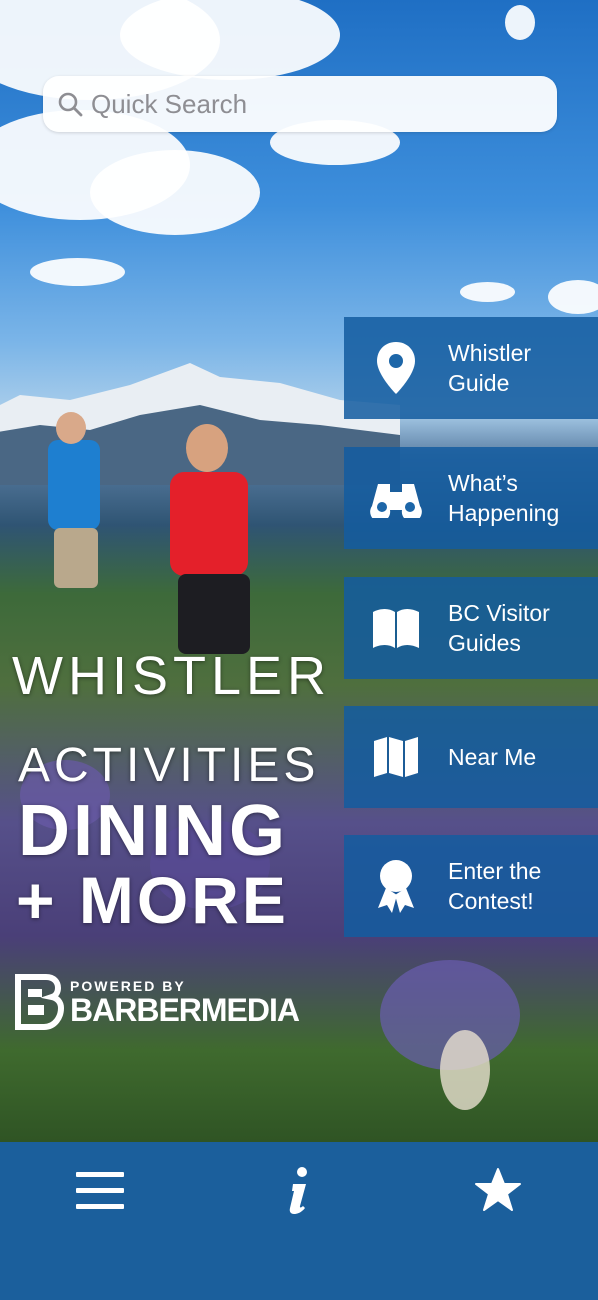  What do you see at coordinates (396, 368) in the screenshot?
I see `map-pin-icon` at bounding box center [396, 368].